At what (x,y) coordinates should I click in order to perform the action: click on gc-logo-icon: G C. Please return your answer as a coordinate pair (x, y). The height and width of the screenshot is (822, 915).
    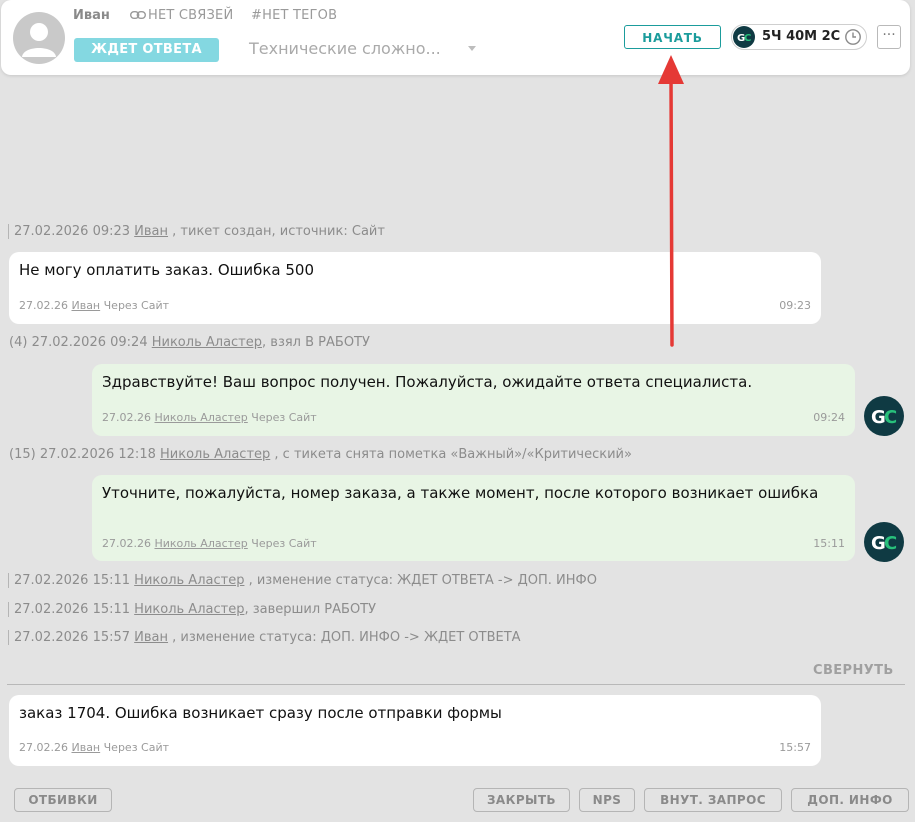
    Looking at the image, I should click on (744, 37).